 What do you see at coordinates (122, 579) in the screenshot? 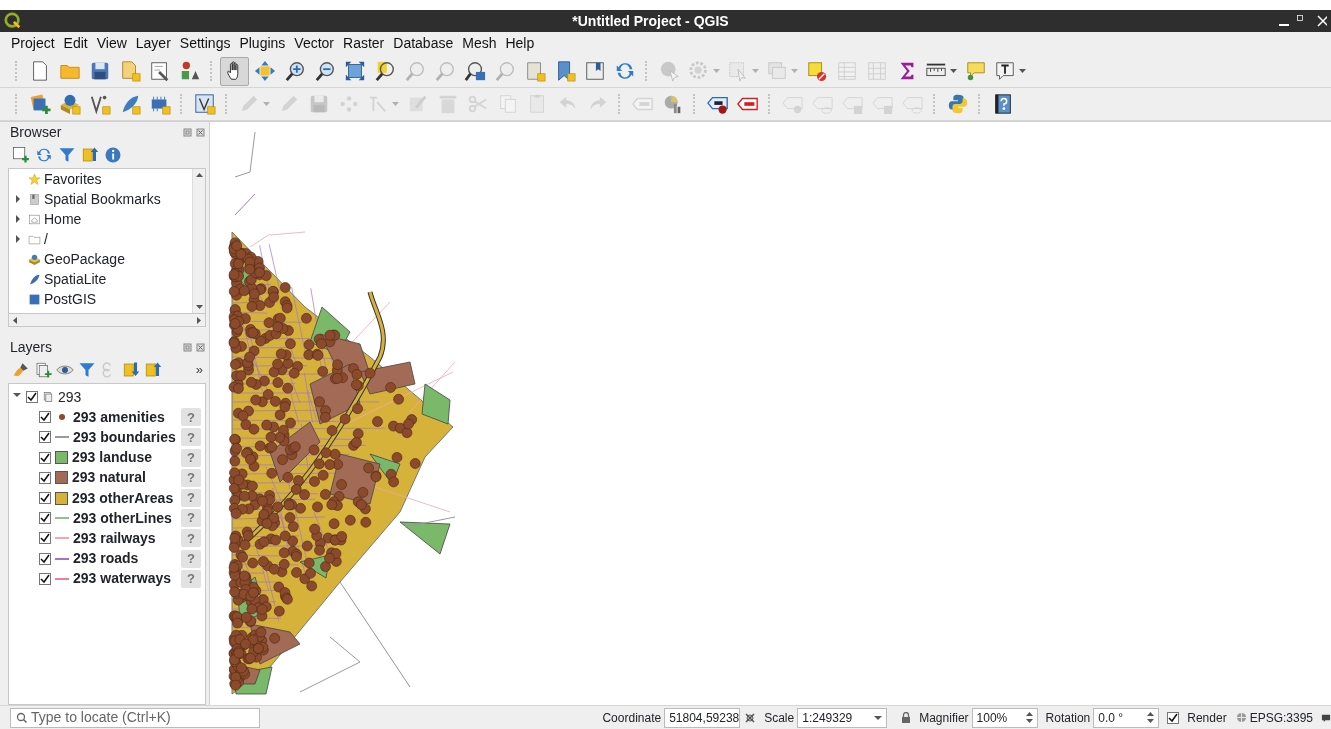
I see `layer-name: 293 waterways` at bounding box center [122, 579].